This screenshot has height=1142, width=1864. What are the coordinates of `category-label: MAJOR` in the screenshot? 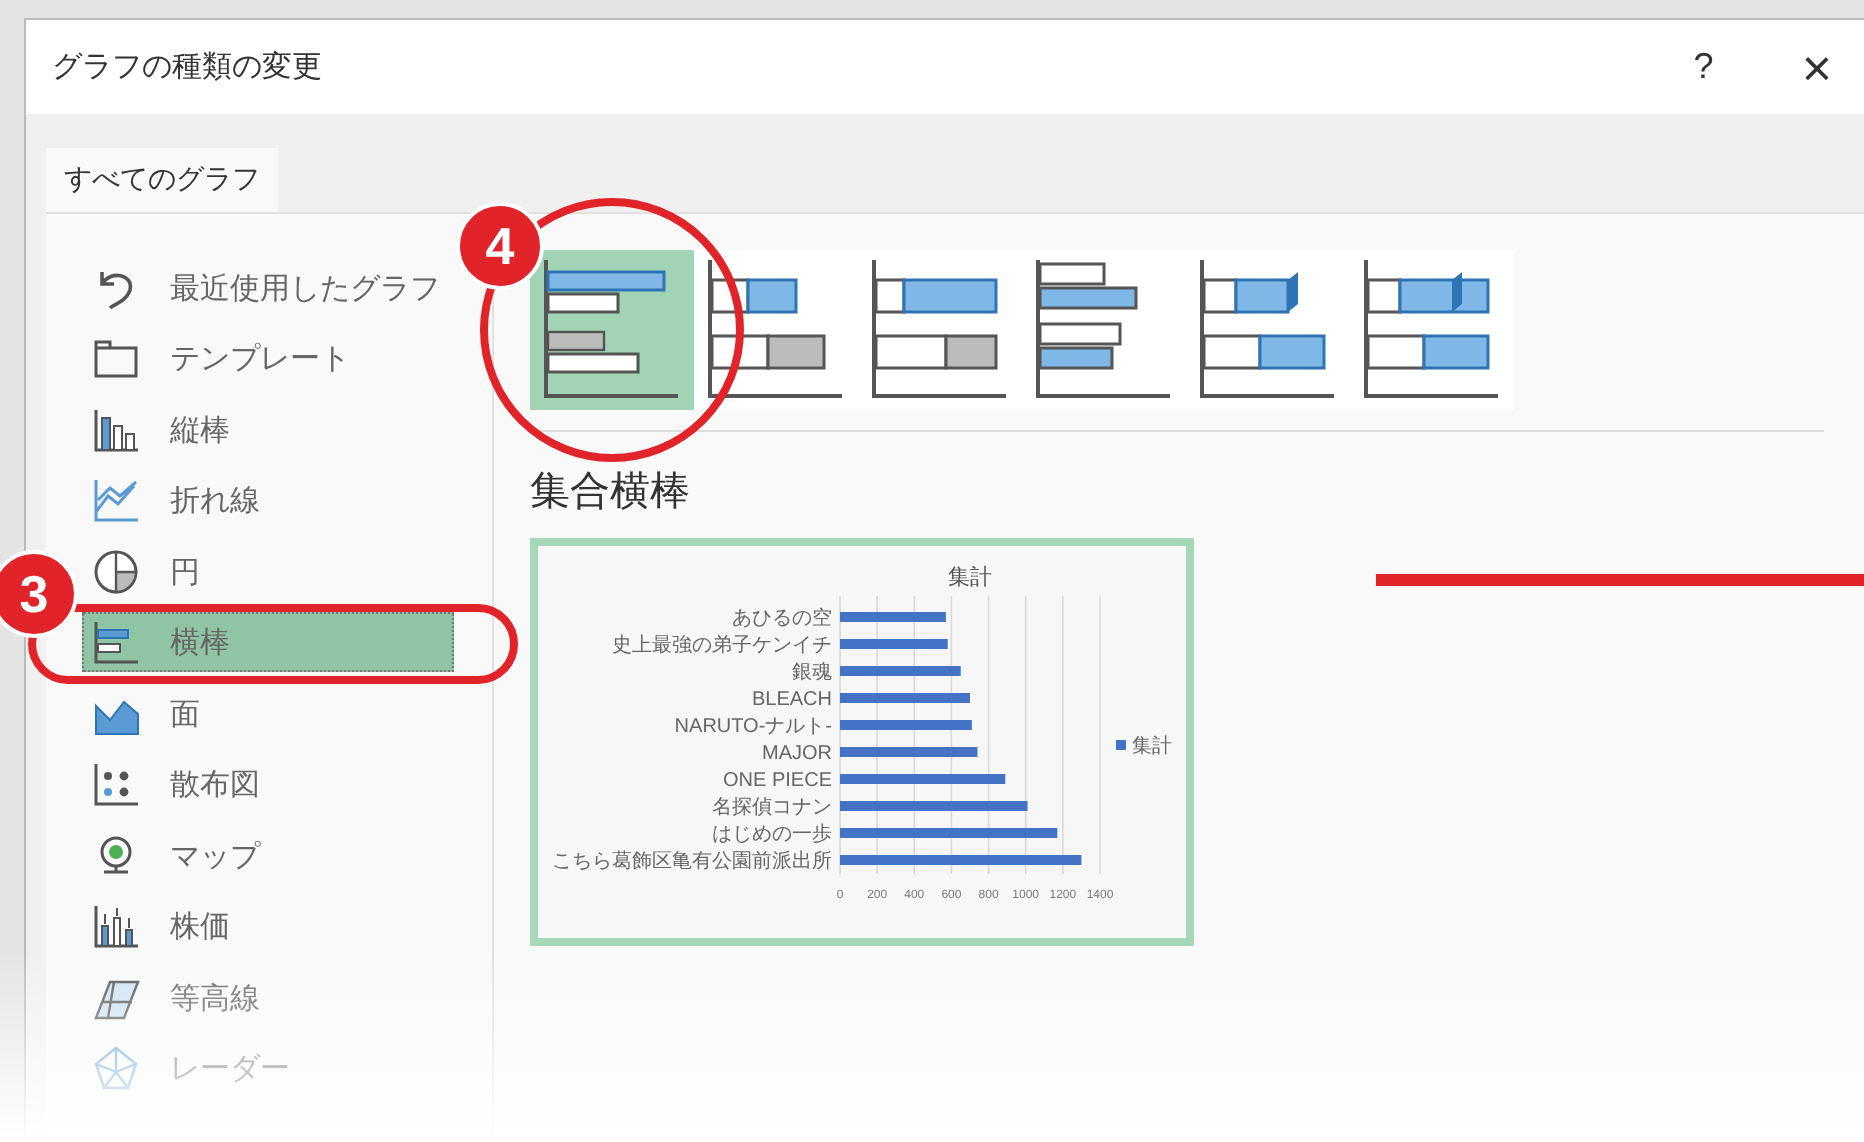 It's located at (797, 754).